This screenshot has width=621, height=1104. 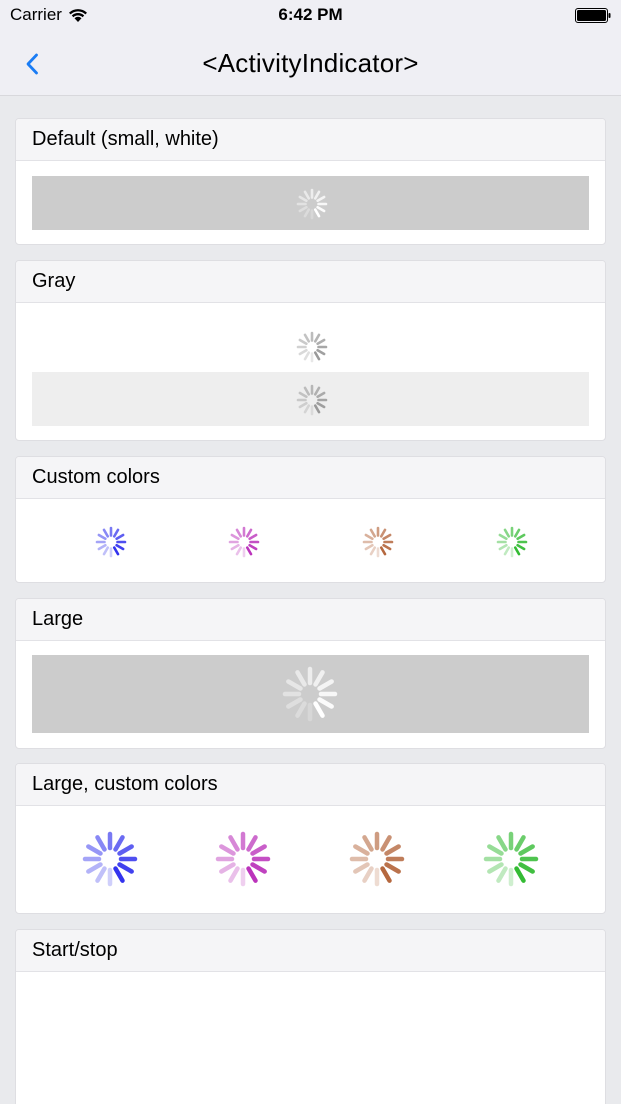 I want to click on battery-icon, so click(x=593, y=15).